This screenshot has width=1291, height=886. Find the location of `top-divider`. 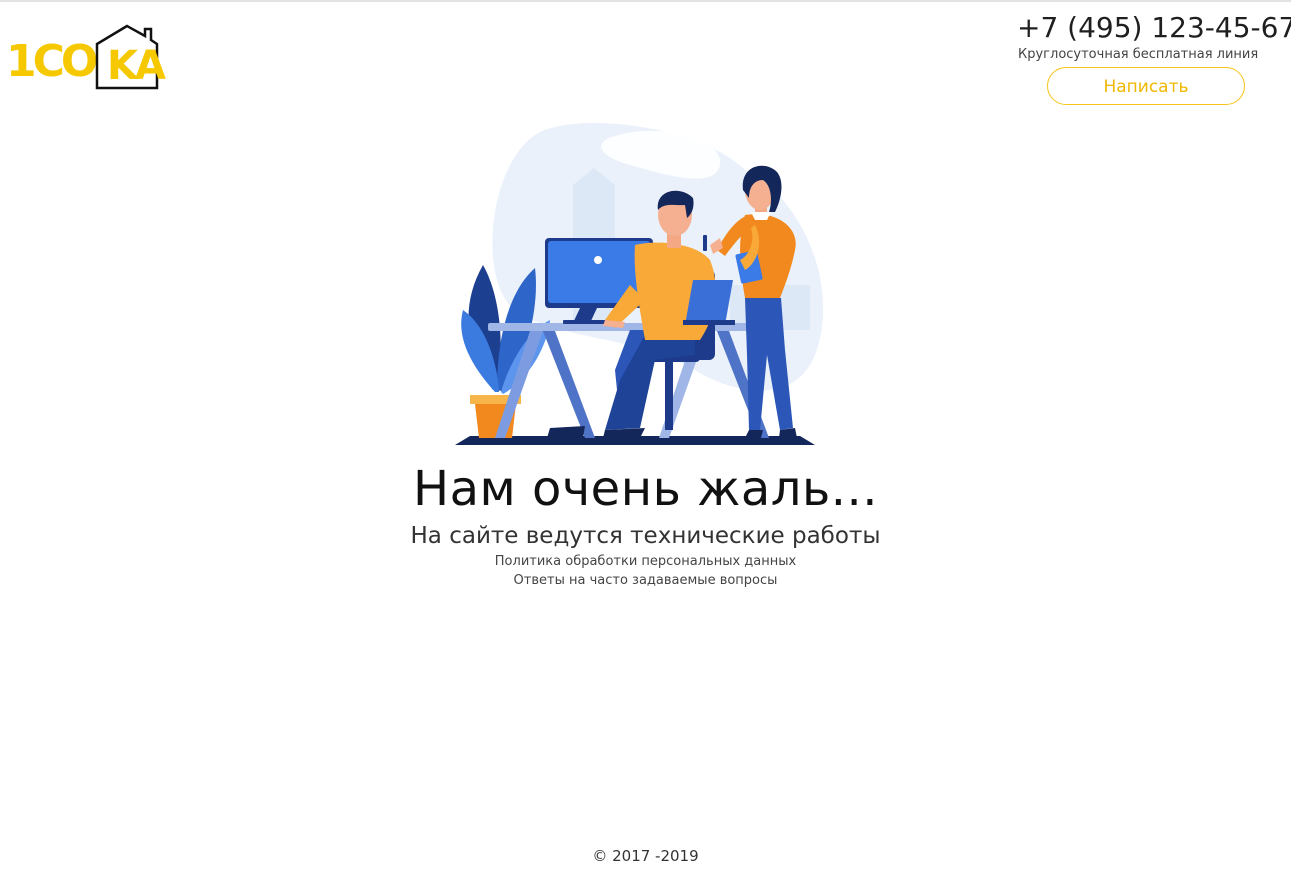

top-divider is located at coordinates (645, 1).